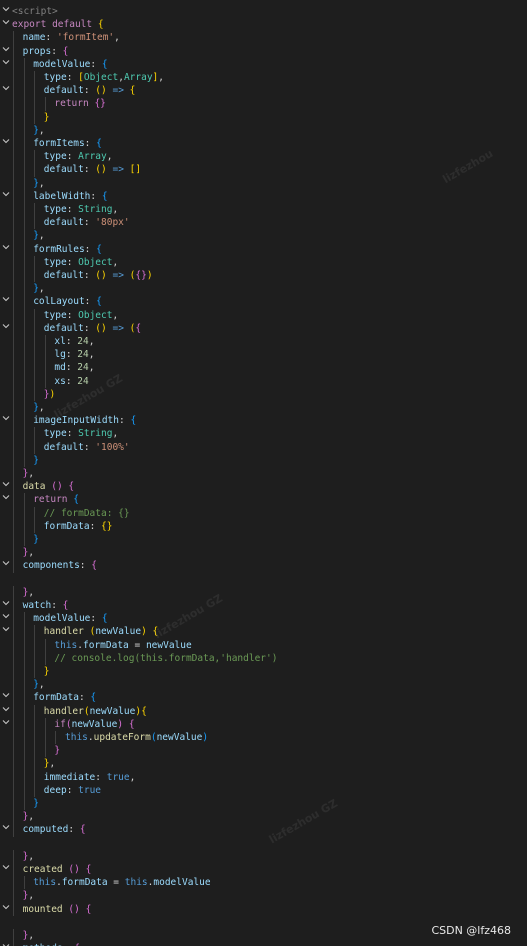  What do you see at coordinates (263, 37) in the screenshot?
I see `code-line: name: 'formItem',` at bounding box center [263, 37].